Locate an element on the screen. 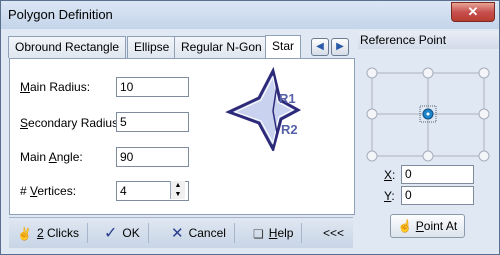 Image resolution: width=500 pixels, height=255 pixels. stepper-up-icon: ▲ is located at coordinates (178, 185).